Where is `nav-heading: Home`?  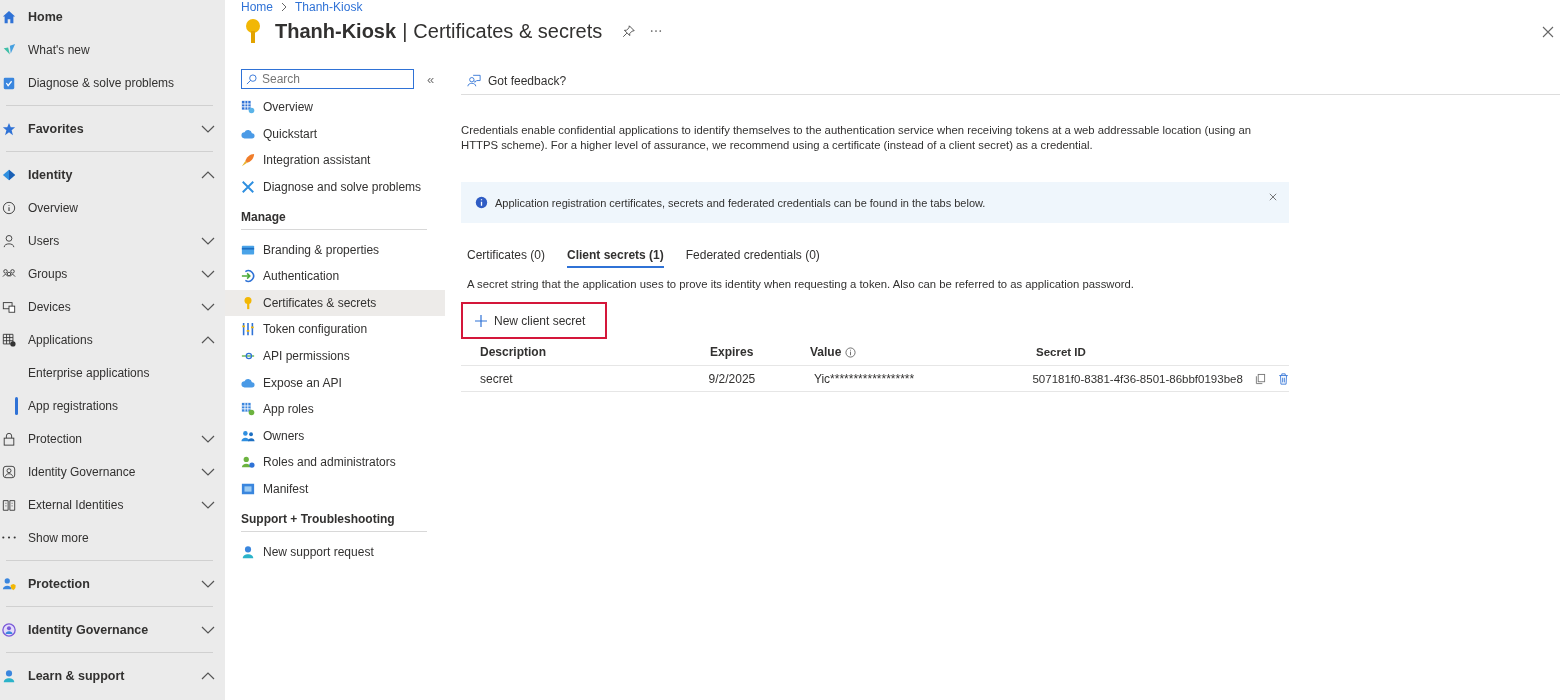
nav-heading: Home is located at coordinates (121, 16).